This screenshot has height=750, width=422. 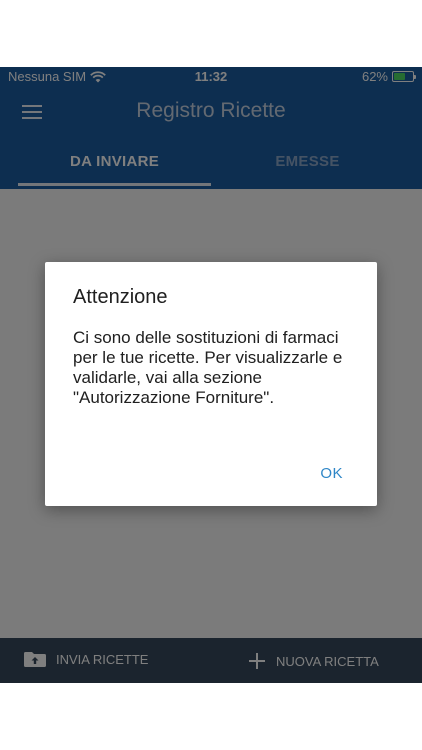 I want to click on ok-button: OK, so click(x=331, y=473).